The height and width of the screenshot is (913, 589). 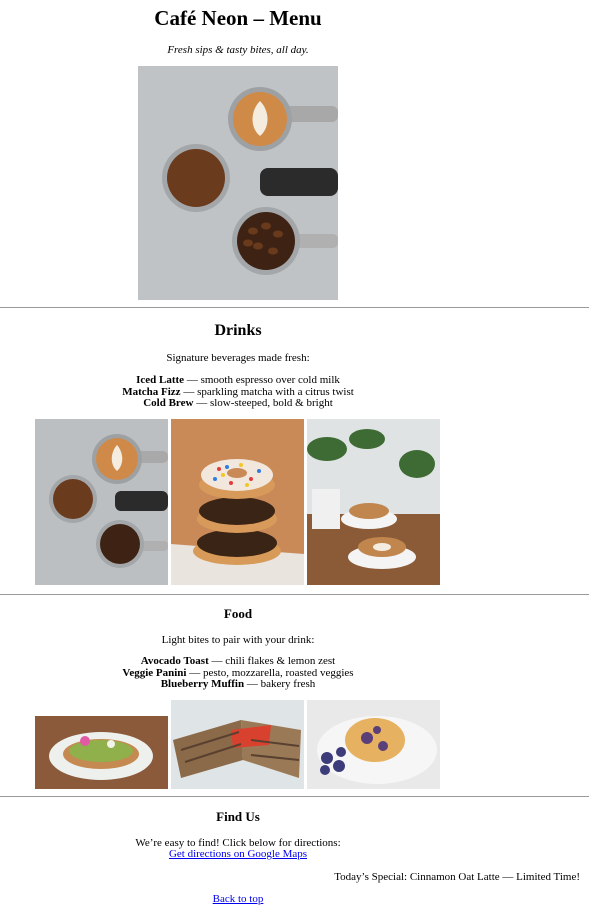 I want to click on drinks-image-cappuccinos, so click(x=373, y=502).